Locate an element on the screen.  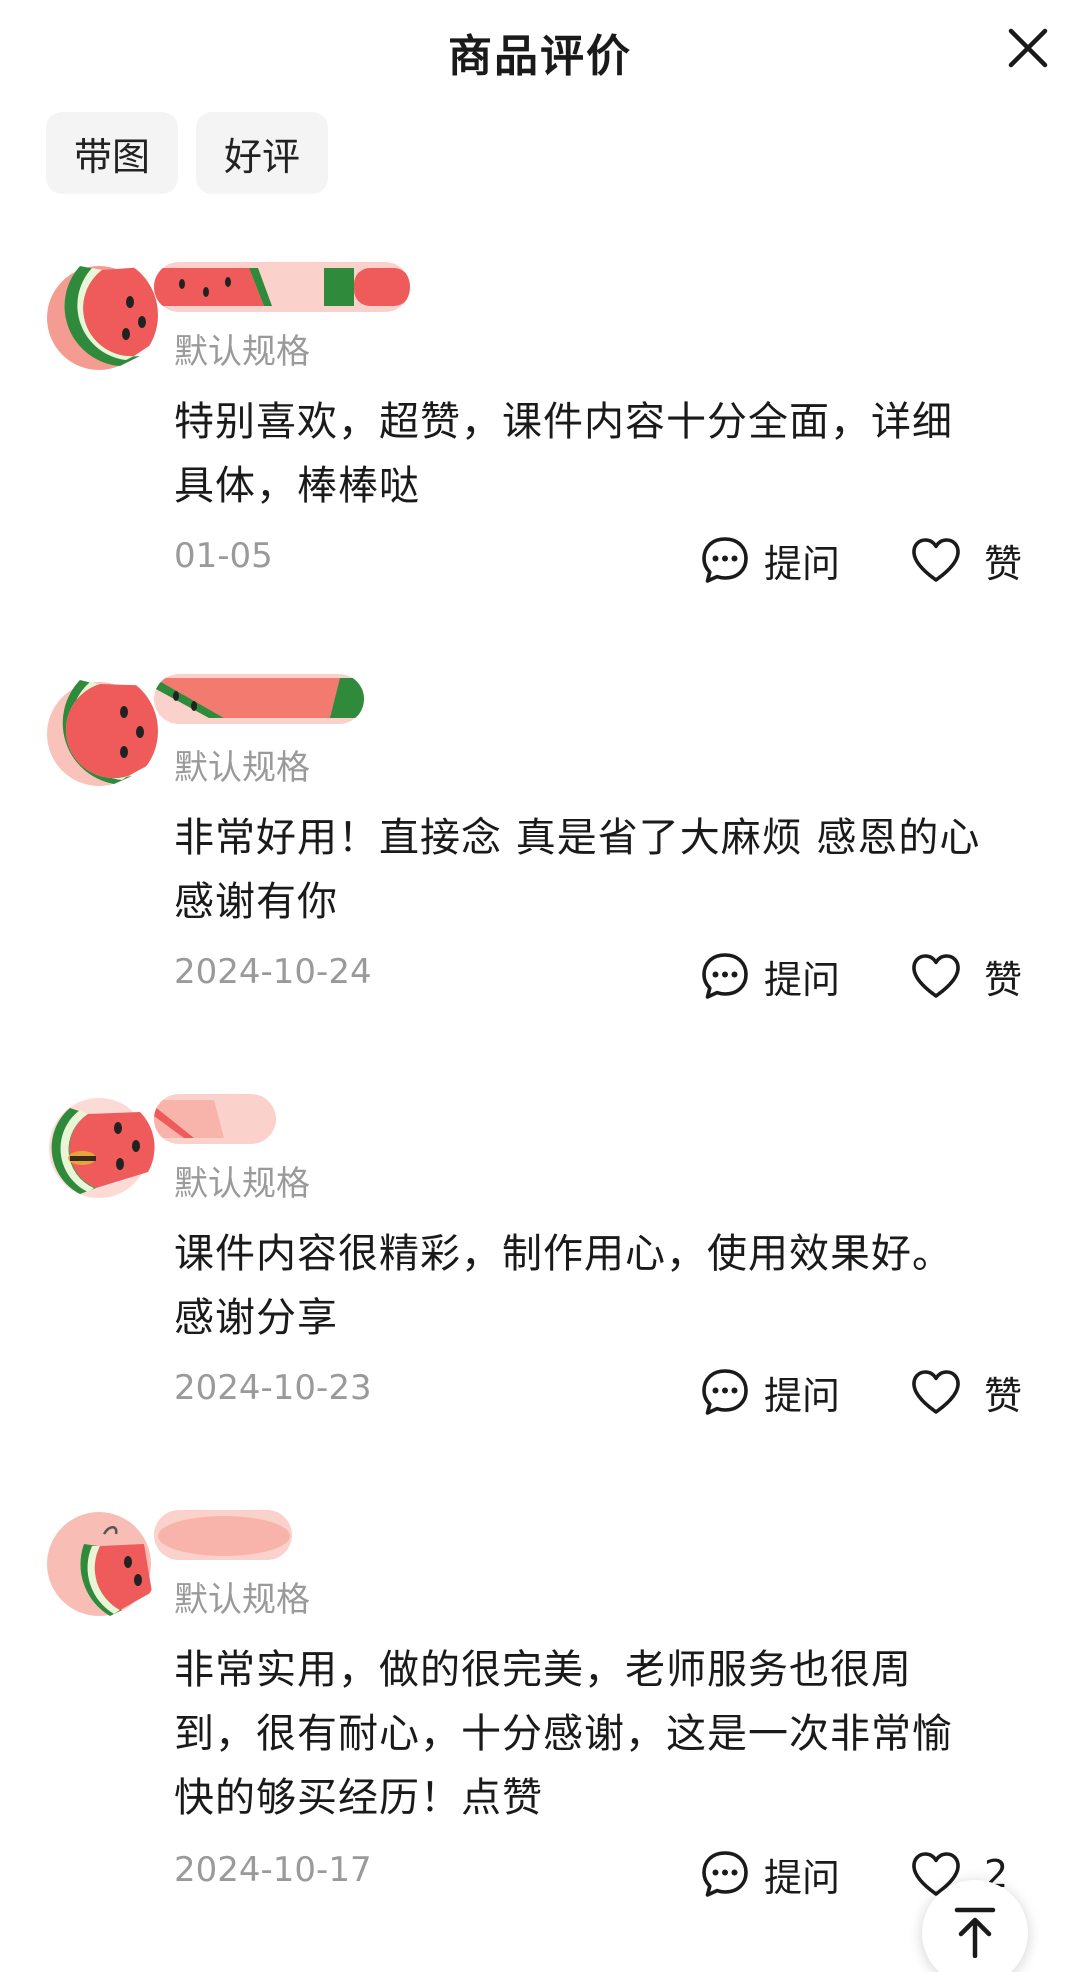
arrow-up-to-top-icon is located at coordinates (975, 1932).